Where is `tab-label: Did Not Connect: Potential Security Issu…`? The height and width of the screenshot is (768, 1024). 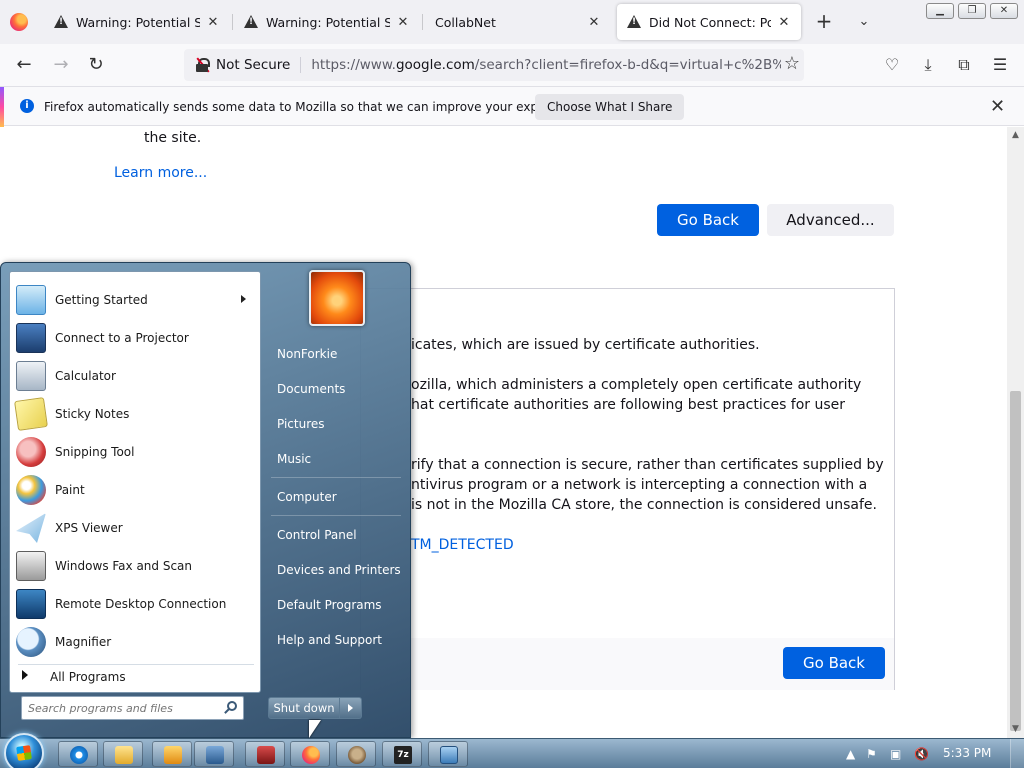 tab-label: Did Not Connect: Potential Security Issu… is located at coordinates (710, 22).